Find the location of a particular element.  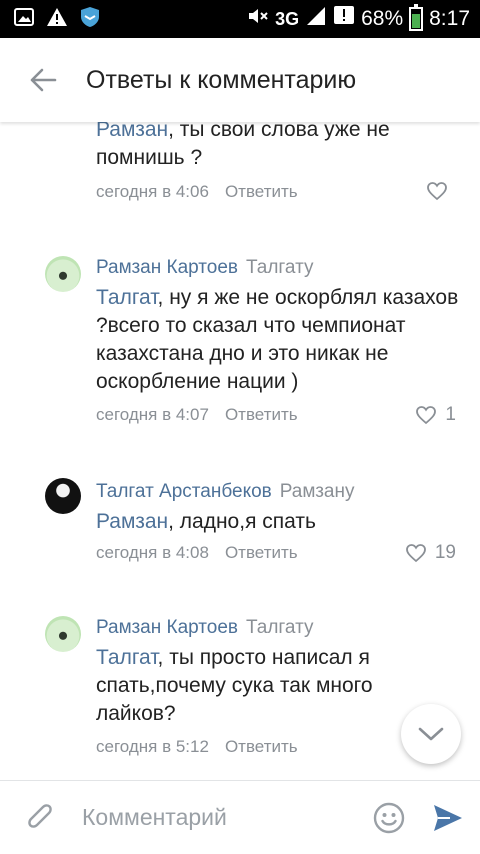

comment-meta: сегодня в 4:07 Ответить is located at coordinates (197, 415).